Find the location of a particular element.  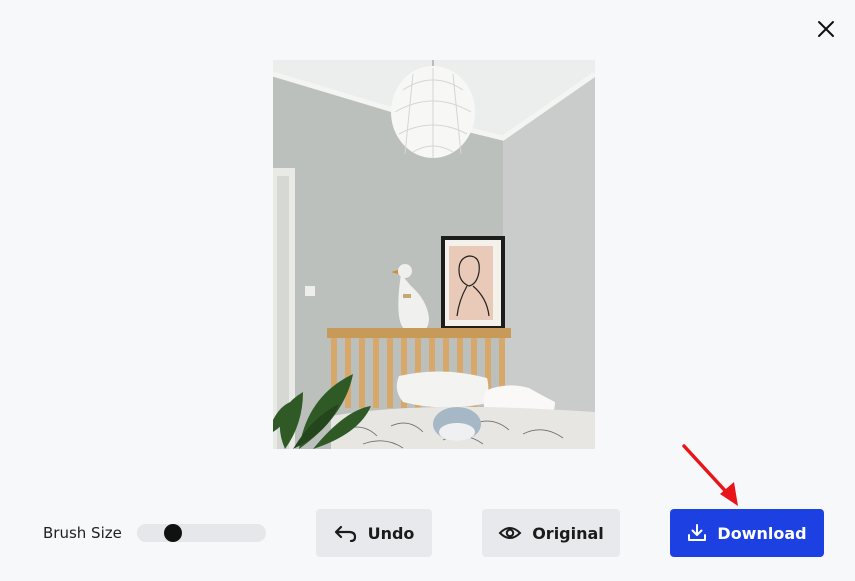

brush-size-slider is located at coordinates (201, 533).